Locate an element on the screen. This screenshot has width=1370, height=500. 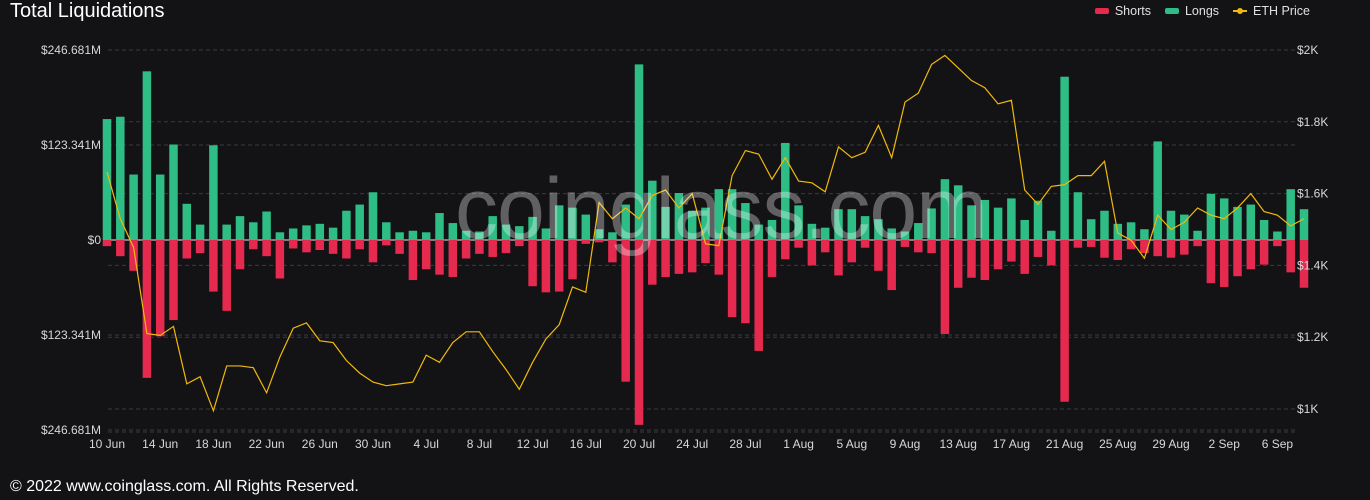
x-axis-tick-label: 6 Sep is located at coordinates (1278, 444).